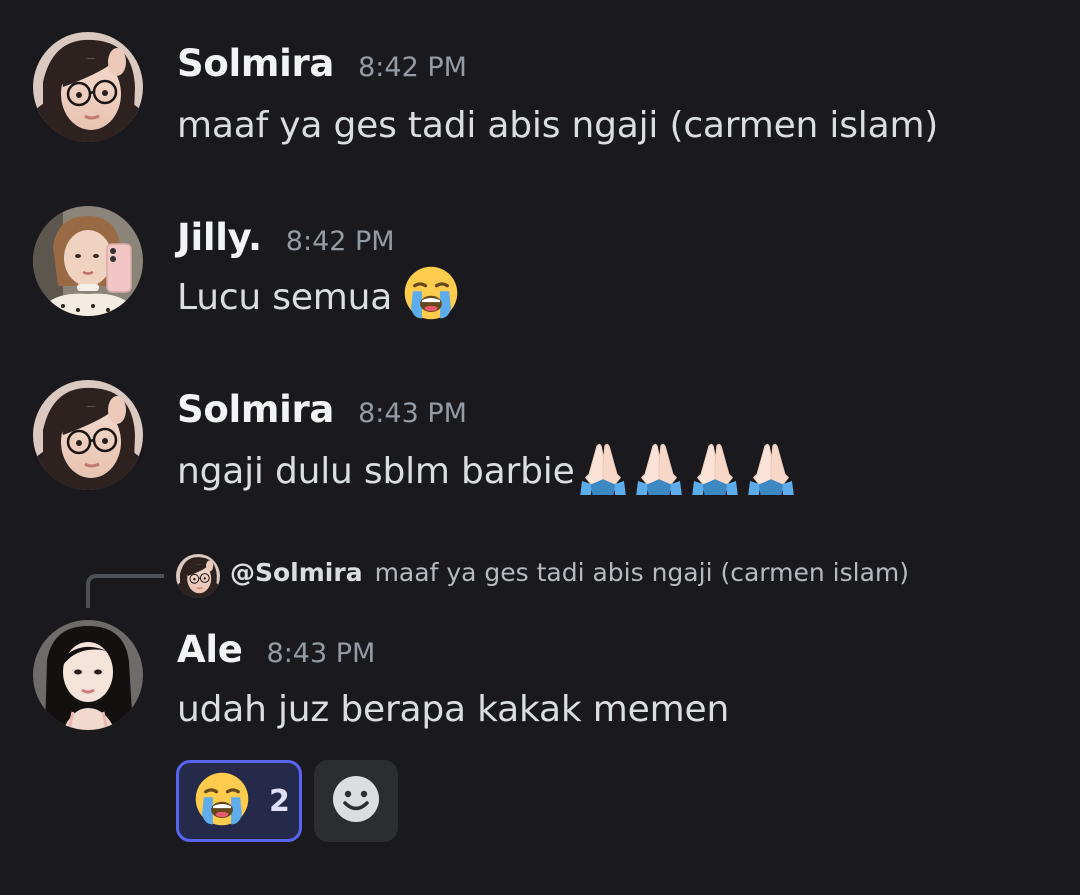  I want to click on username: Ale, so click(210, 649).